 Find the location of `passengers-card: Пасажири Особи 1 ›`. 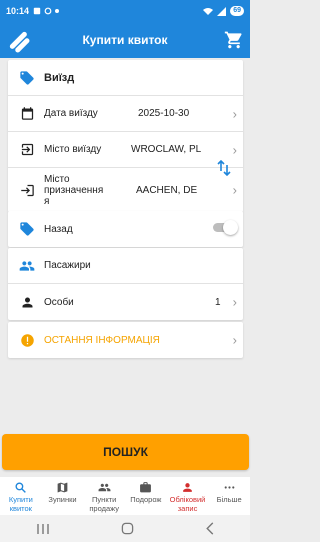

passengers-card: Пасажири Особи 1 › is located at coordinates (125, 284).